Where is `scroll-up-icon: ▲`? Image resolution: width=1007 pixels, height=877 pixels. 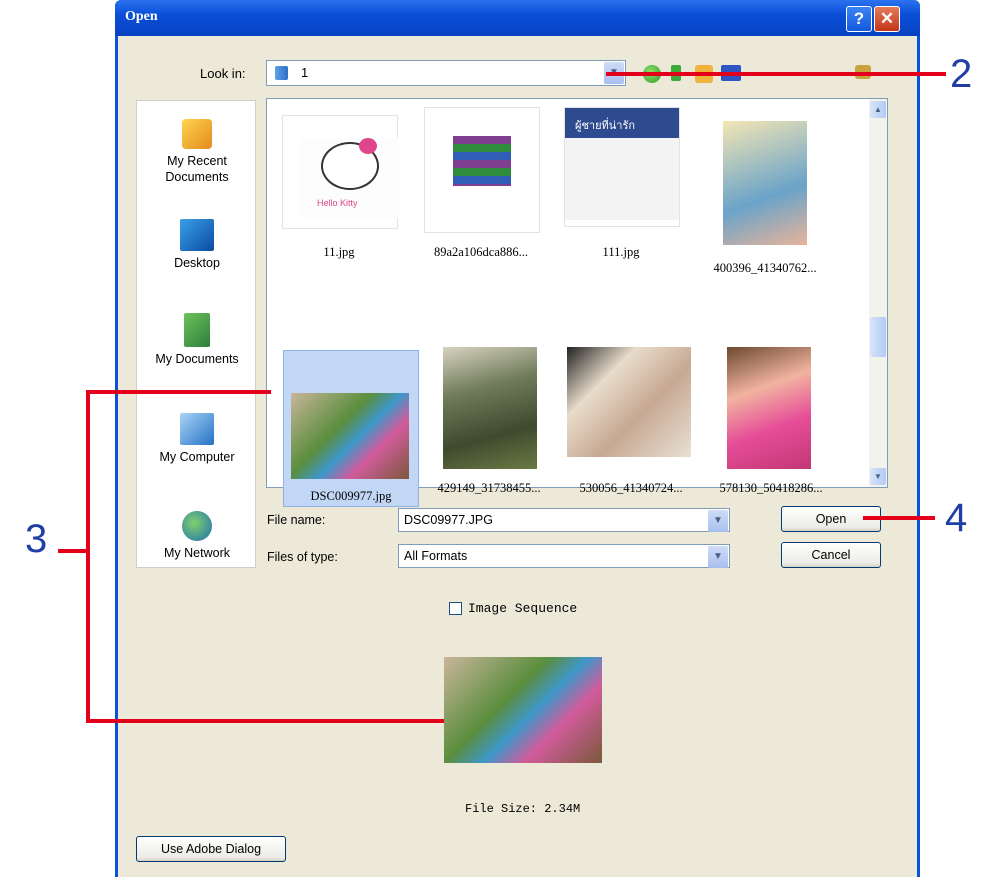
scroll-up-icon: ▲ is located at coordinates (878, 109).